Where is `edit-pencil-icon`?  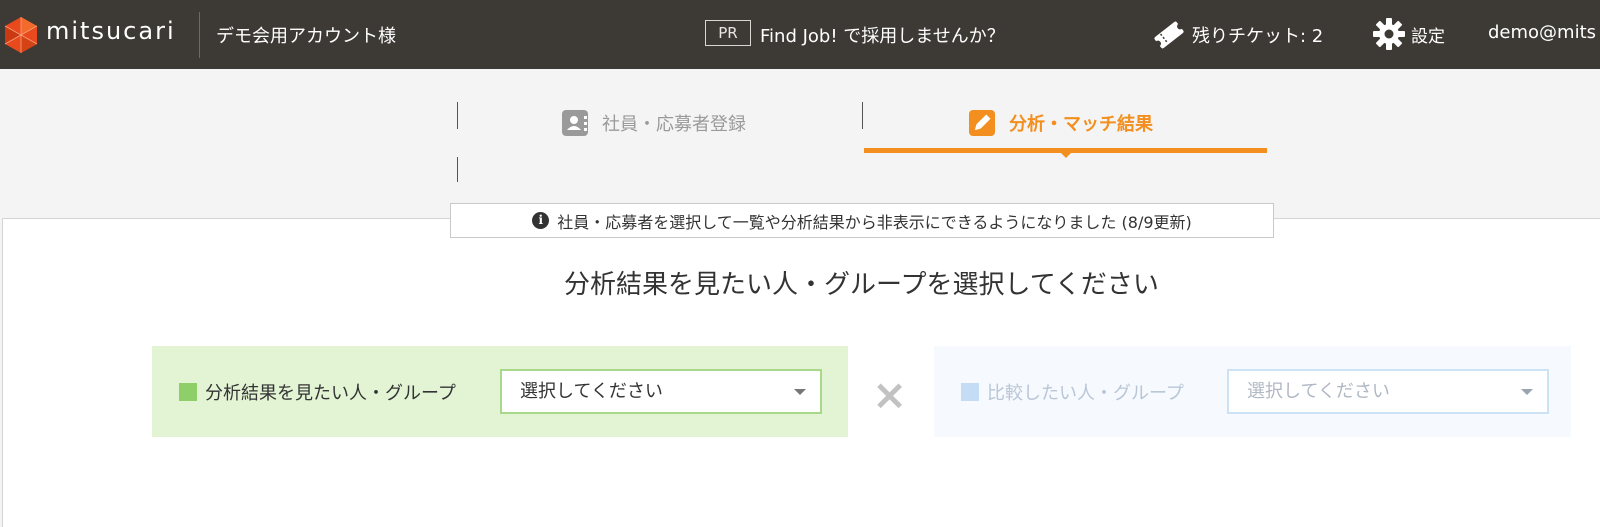
edit-pencil-icon is located at coordinates (982, 123).